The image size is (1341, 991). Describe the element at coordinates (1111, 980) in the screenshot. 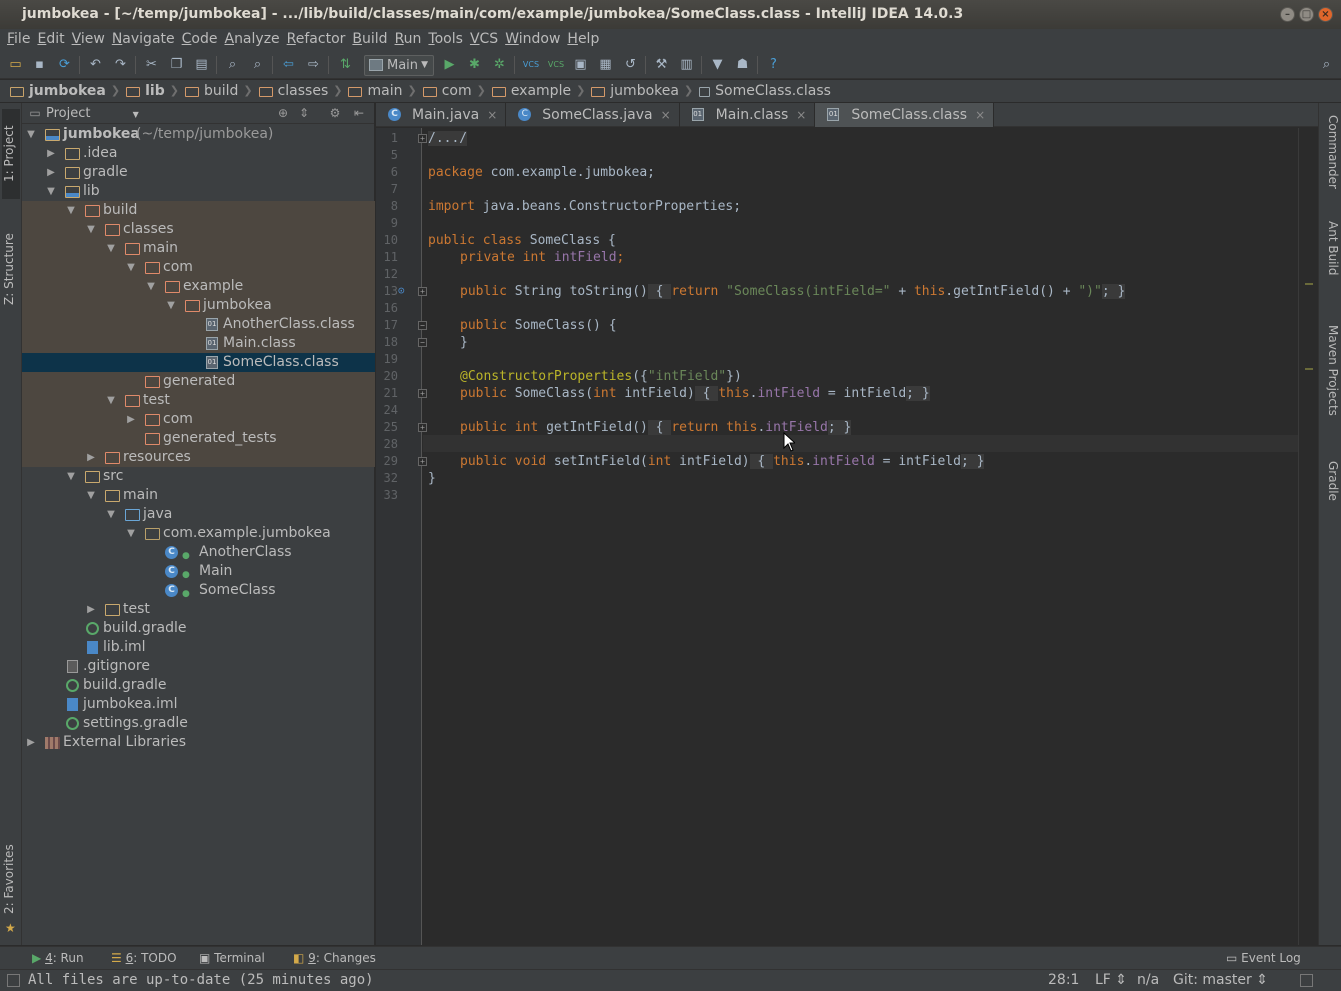

I see `line-separator: LF ⇕` at that location.